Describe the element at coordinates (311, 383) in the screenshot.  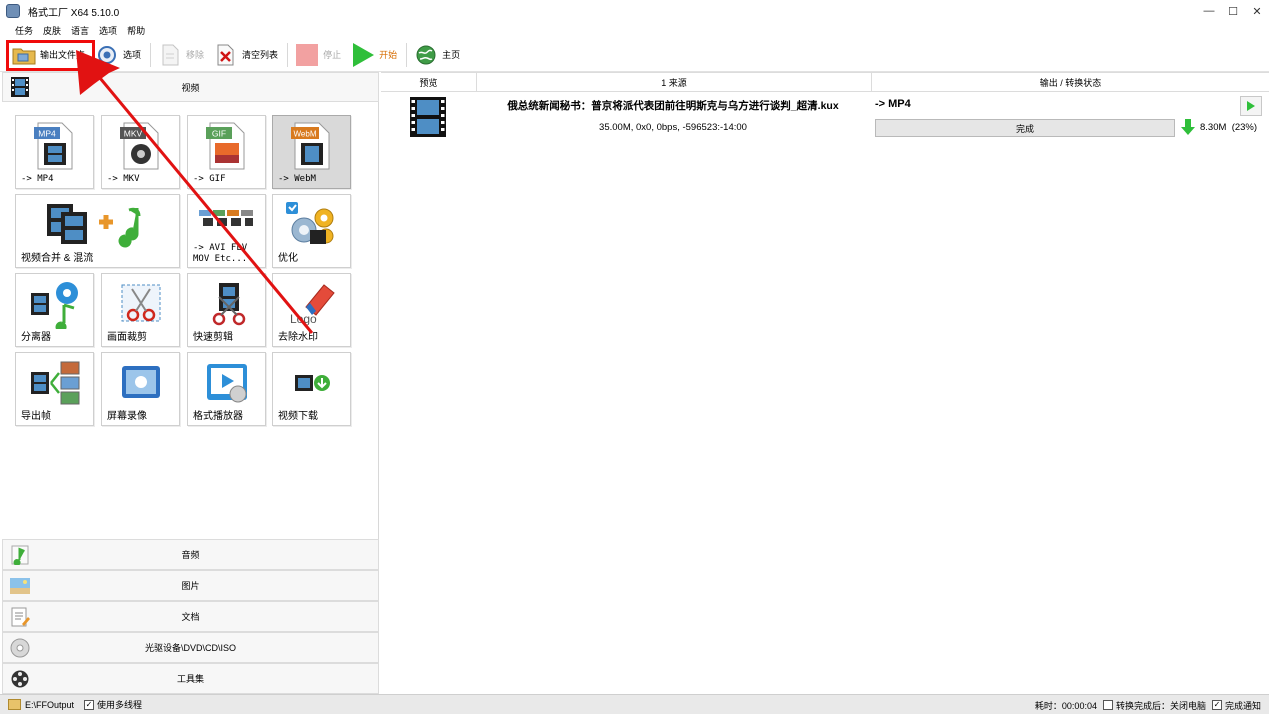
I see `video-download-icon` at that location.